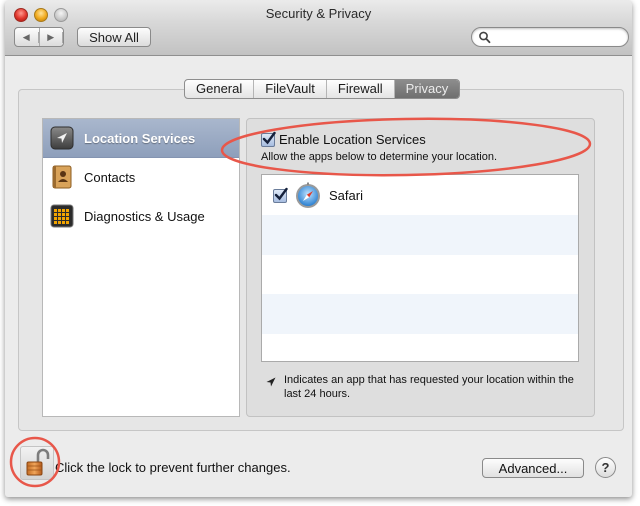 Image resolution: width=640 pixels, height=506 pixels. I want to click on back-forward-control: ◀ ▶, so click(39, 37).